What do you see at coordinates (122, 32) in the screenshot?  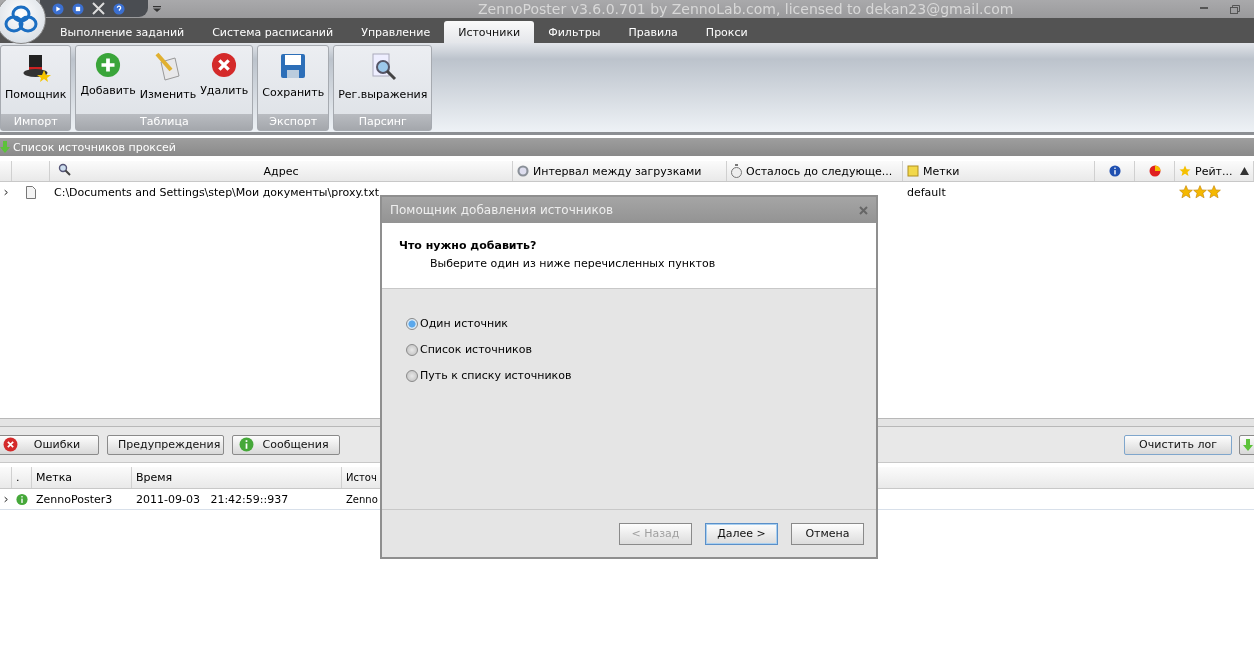 I see `ribbon-tab: Выполнение заданий` at bounding box center [122, 32].